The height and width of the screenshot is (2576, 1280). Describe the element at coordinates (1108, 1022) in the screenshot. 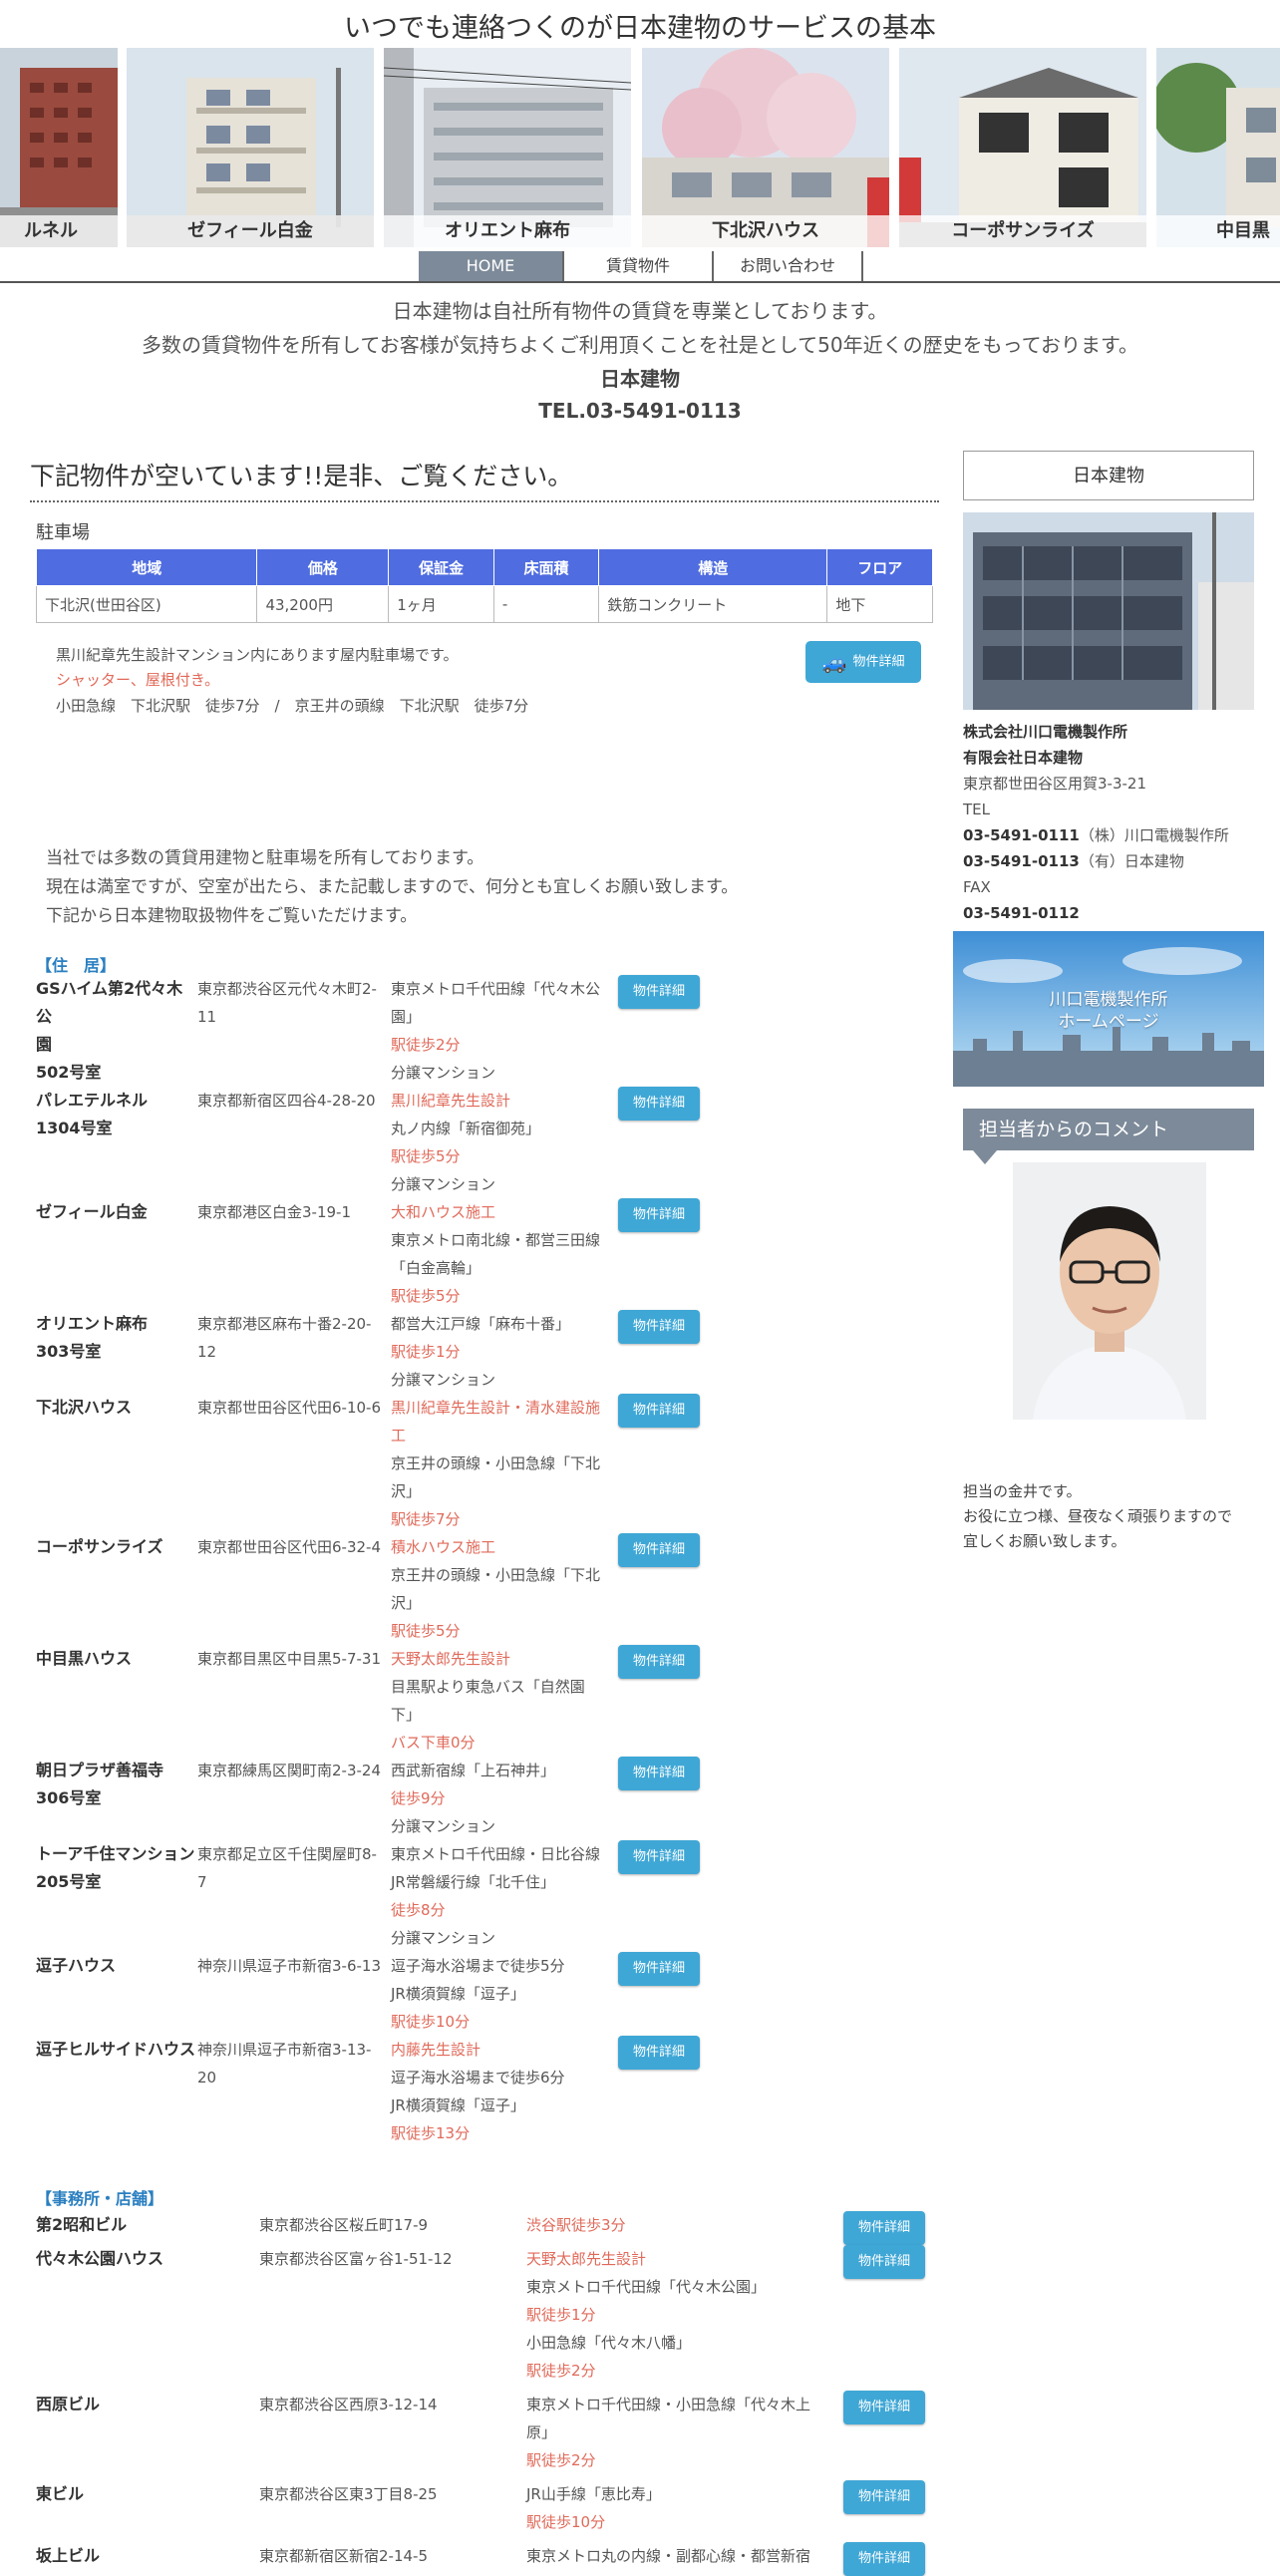

I see `banner-line-2: ホームページ` at that location.